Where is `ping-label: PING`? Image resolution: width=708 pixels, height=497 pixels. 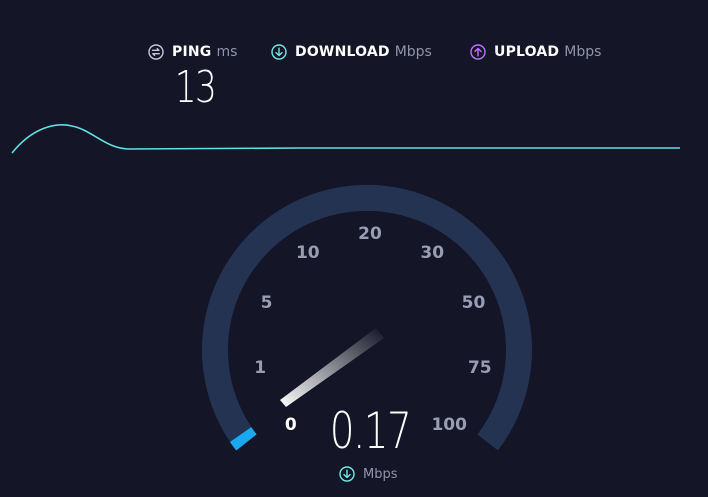
ping-label: PING is located at coordinates (192, 52).